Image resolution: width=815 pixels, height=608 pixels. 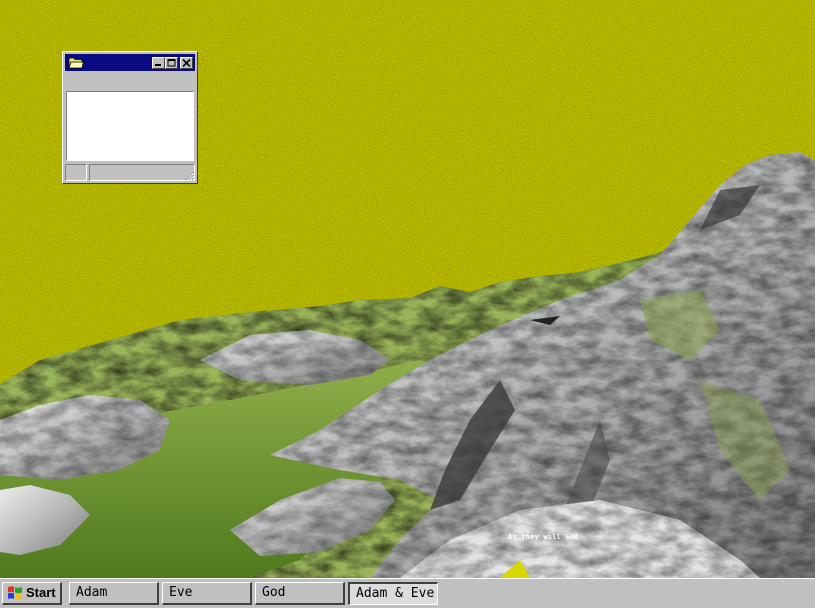 What do you see at coordinates (130, 81) in the screenshot?
I see `window-menubar` at bounding box center [130, 81].